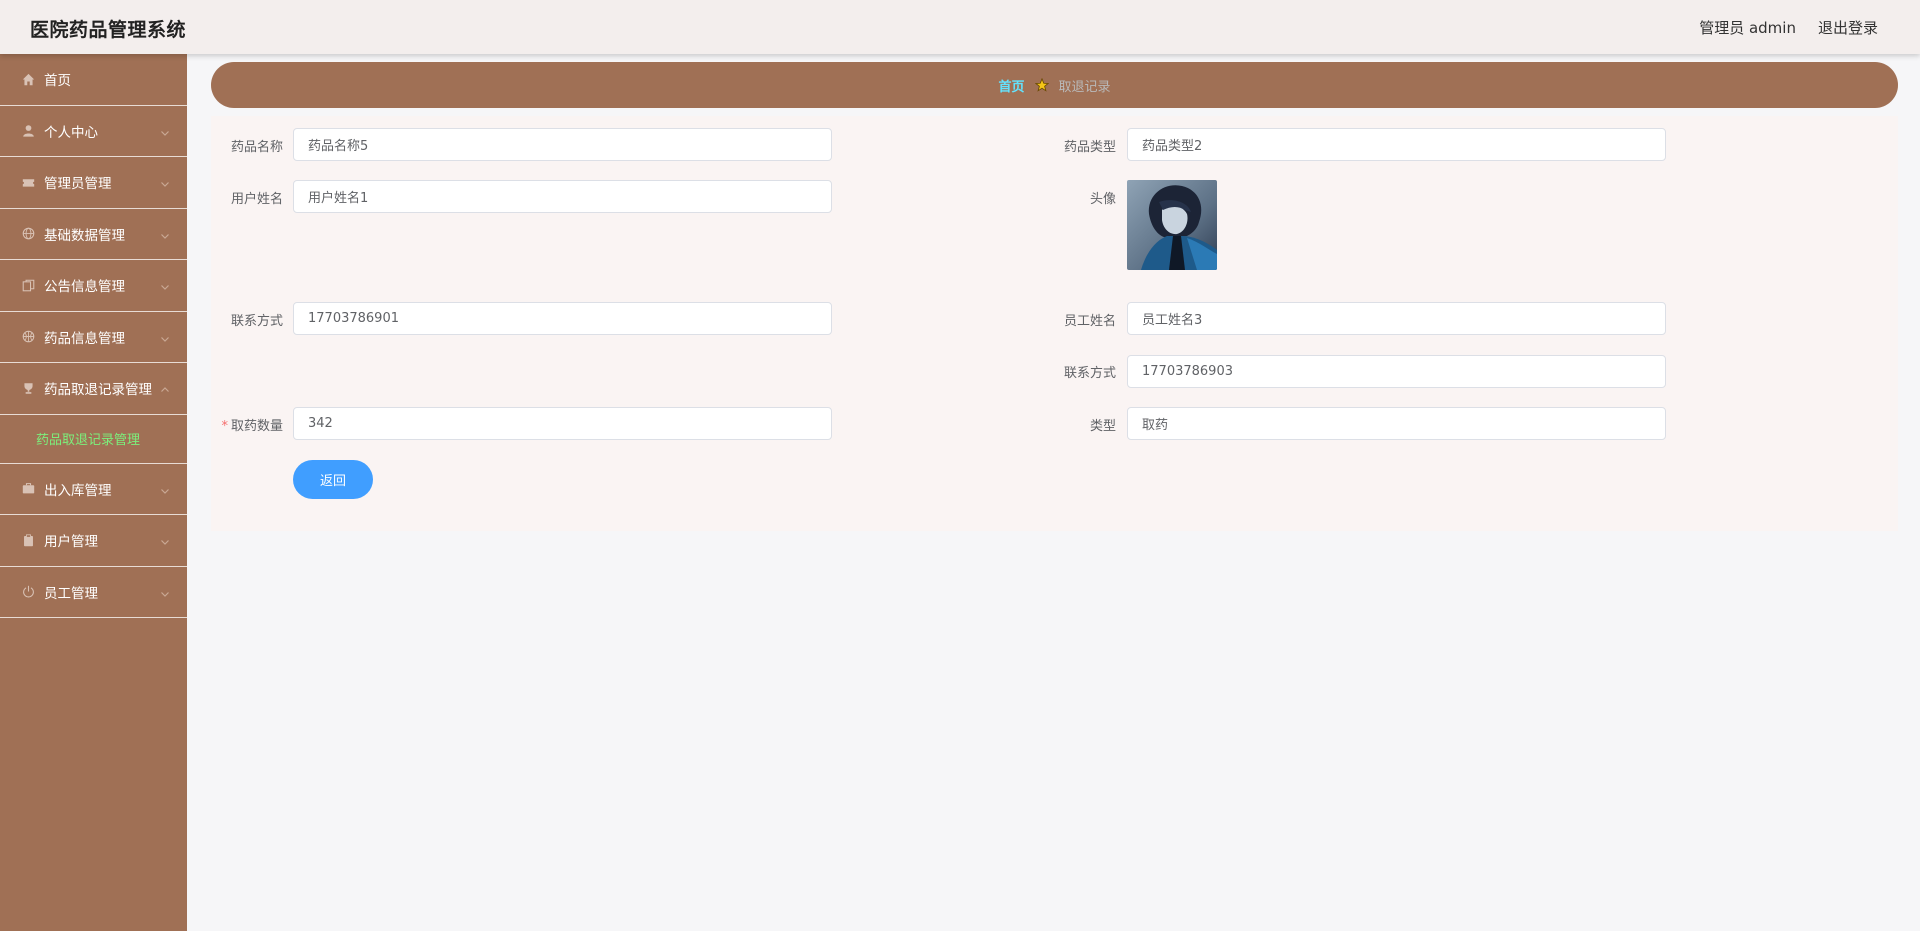 The width and height of the screenshot is (1920, 931). Describe the element at coordinates (256, 147) in the screenshot. I see `drug-name-label: 药品名称` at that location.